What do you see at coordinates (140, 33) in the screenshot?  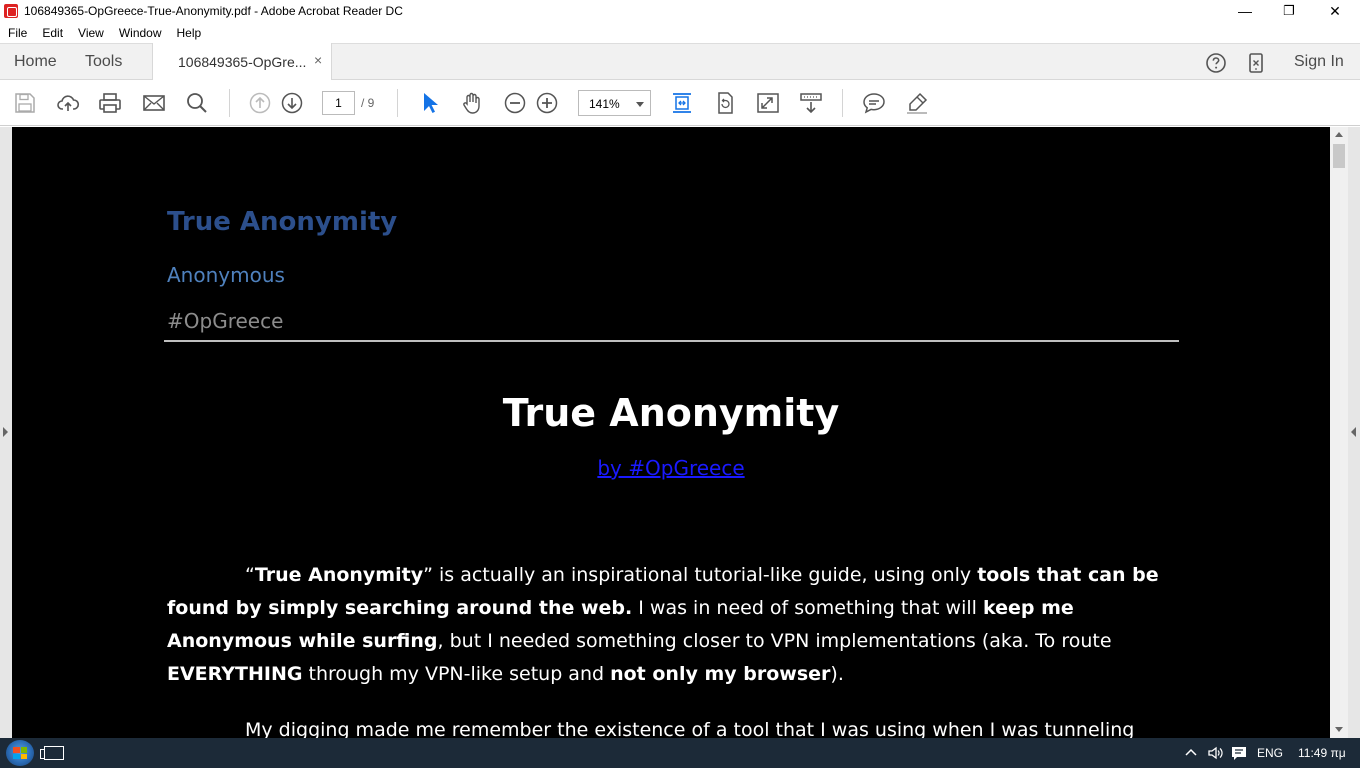 I see `menu-window: Window` at bounding box center [140, 33].